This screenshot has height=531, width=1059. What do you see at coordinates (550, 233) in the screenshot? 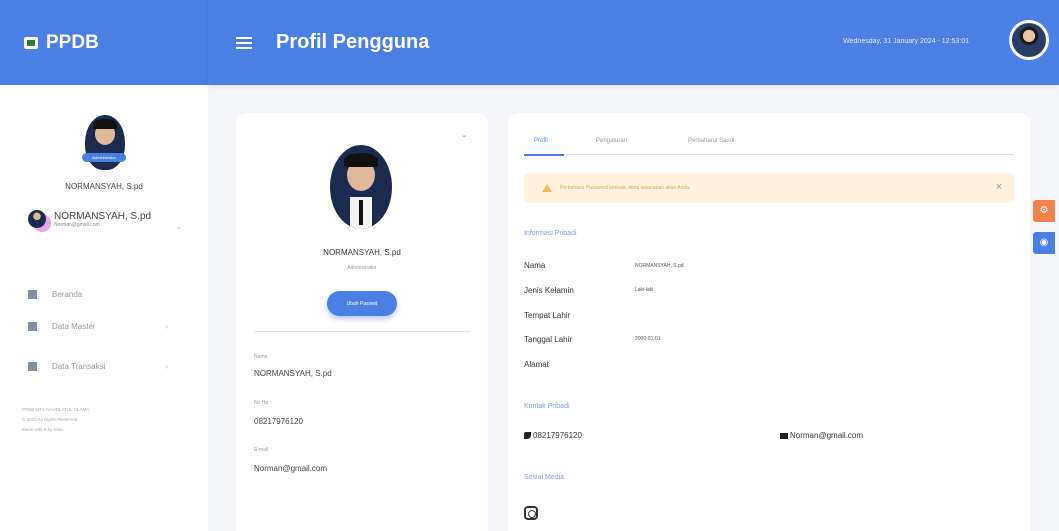
I see `personal-info-title: Informasi Pribadi` at bounding box center [550, 233].